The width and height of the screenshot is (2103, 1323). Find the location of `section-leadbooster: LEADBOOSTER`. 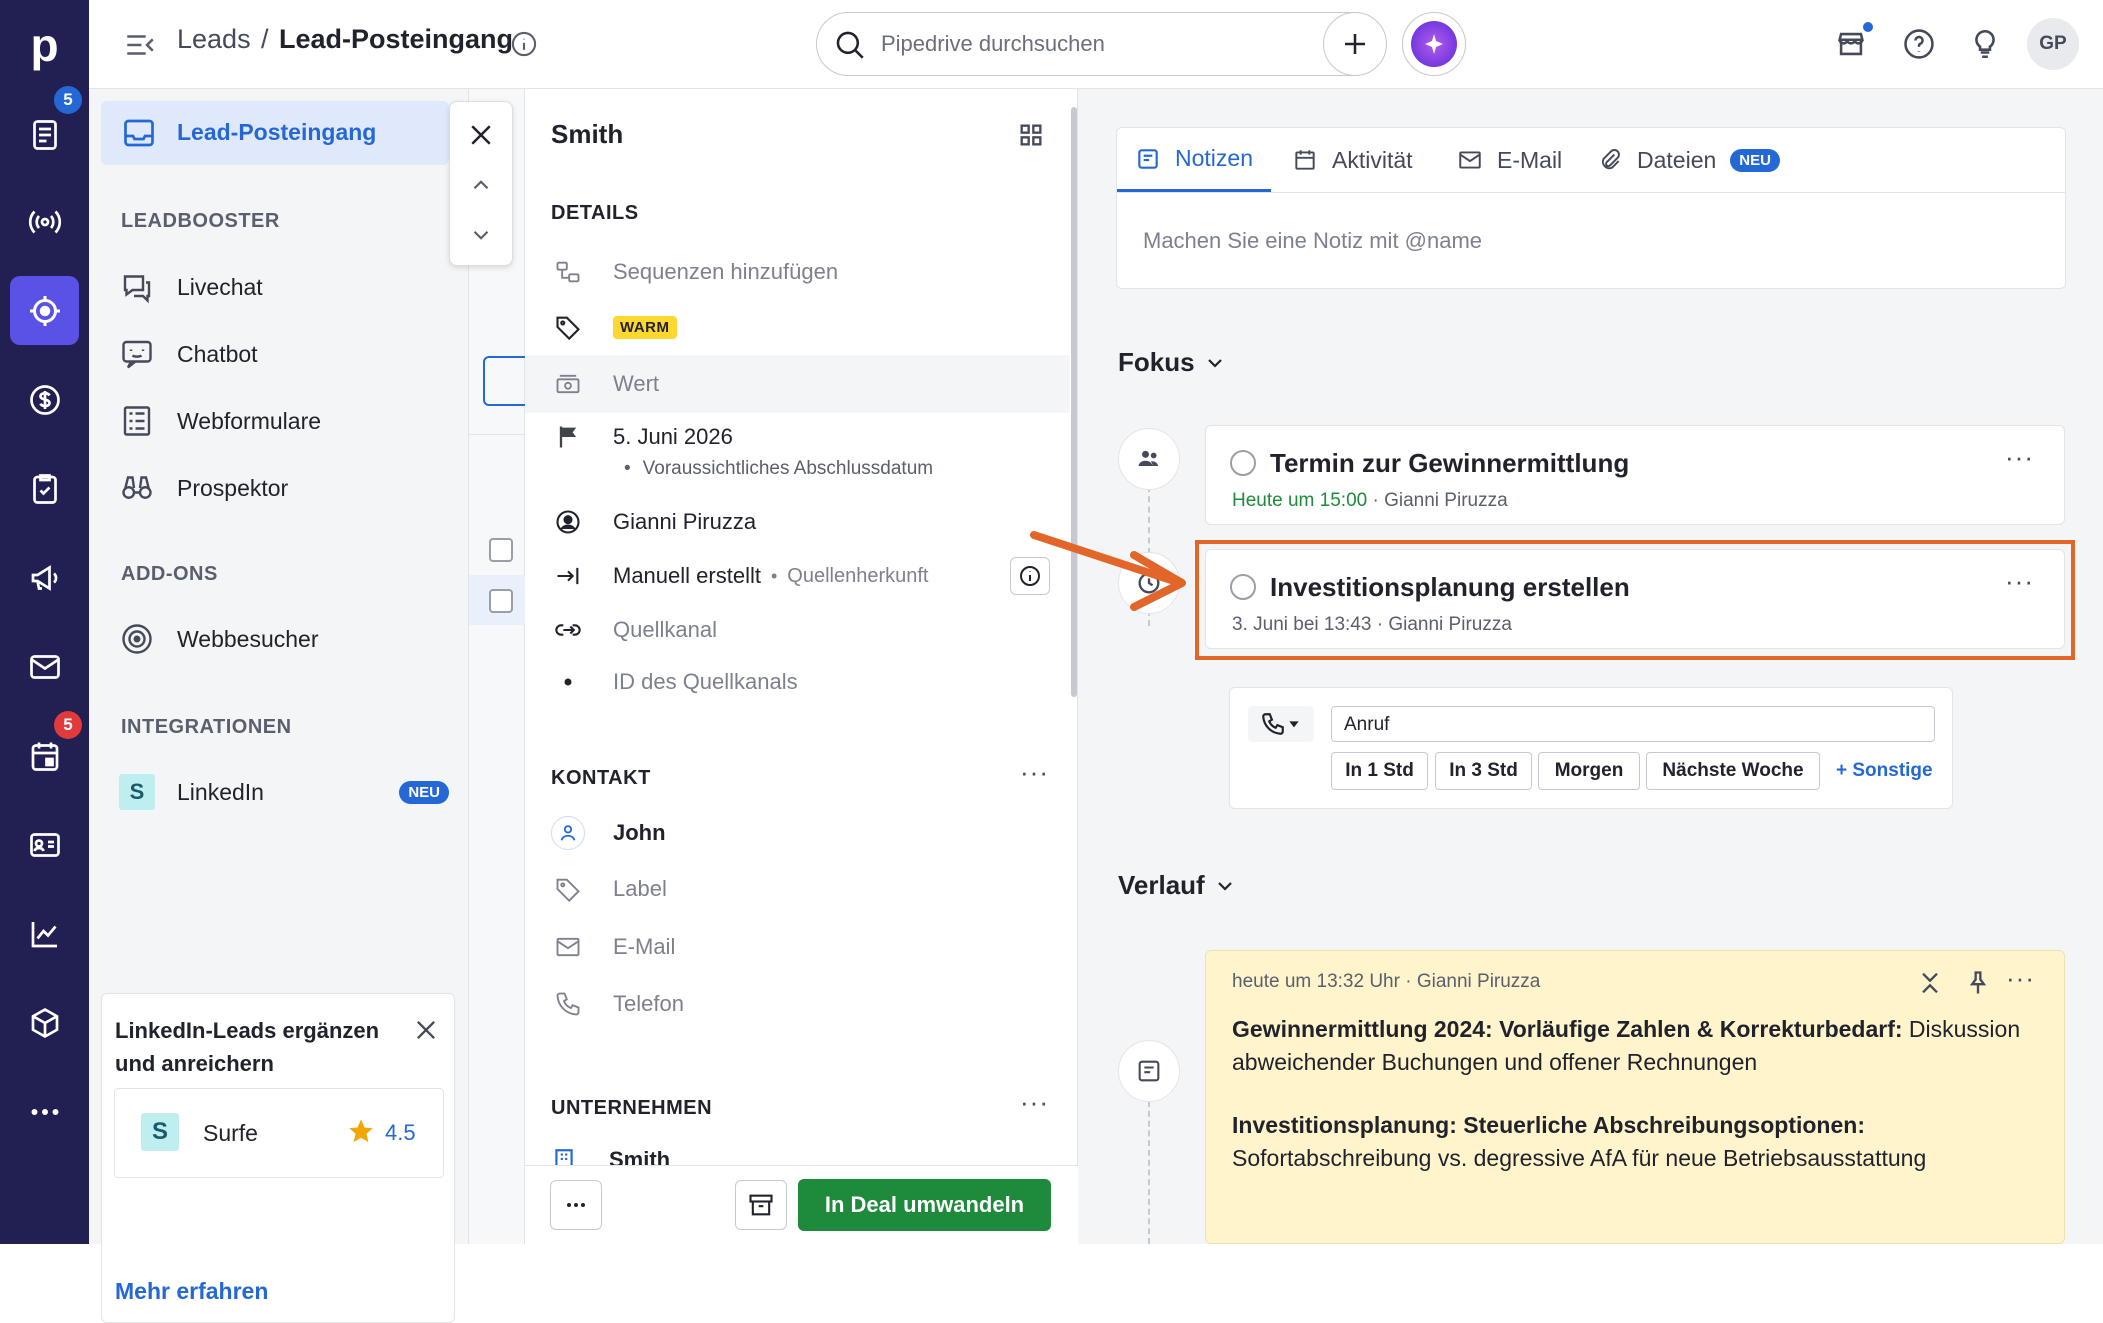

section-leadbooster: LEADBOOSTER is located at coordinates (200, 221).